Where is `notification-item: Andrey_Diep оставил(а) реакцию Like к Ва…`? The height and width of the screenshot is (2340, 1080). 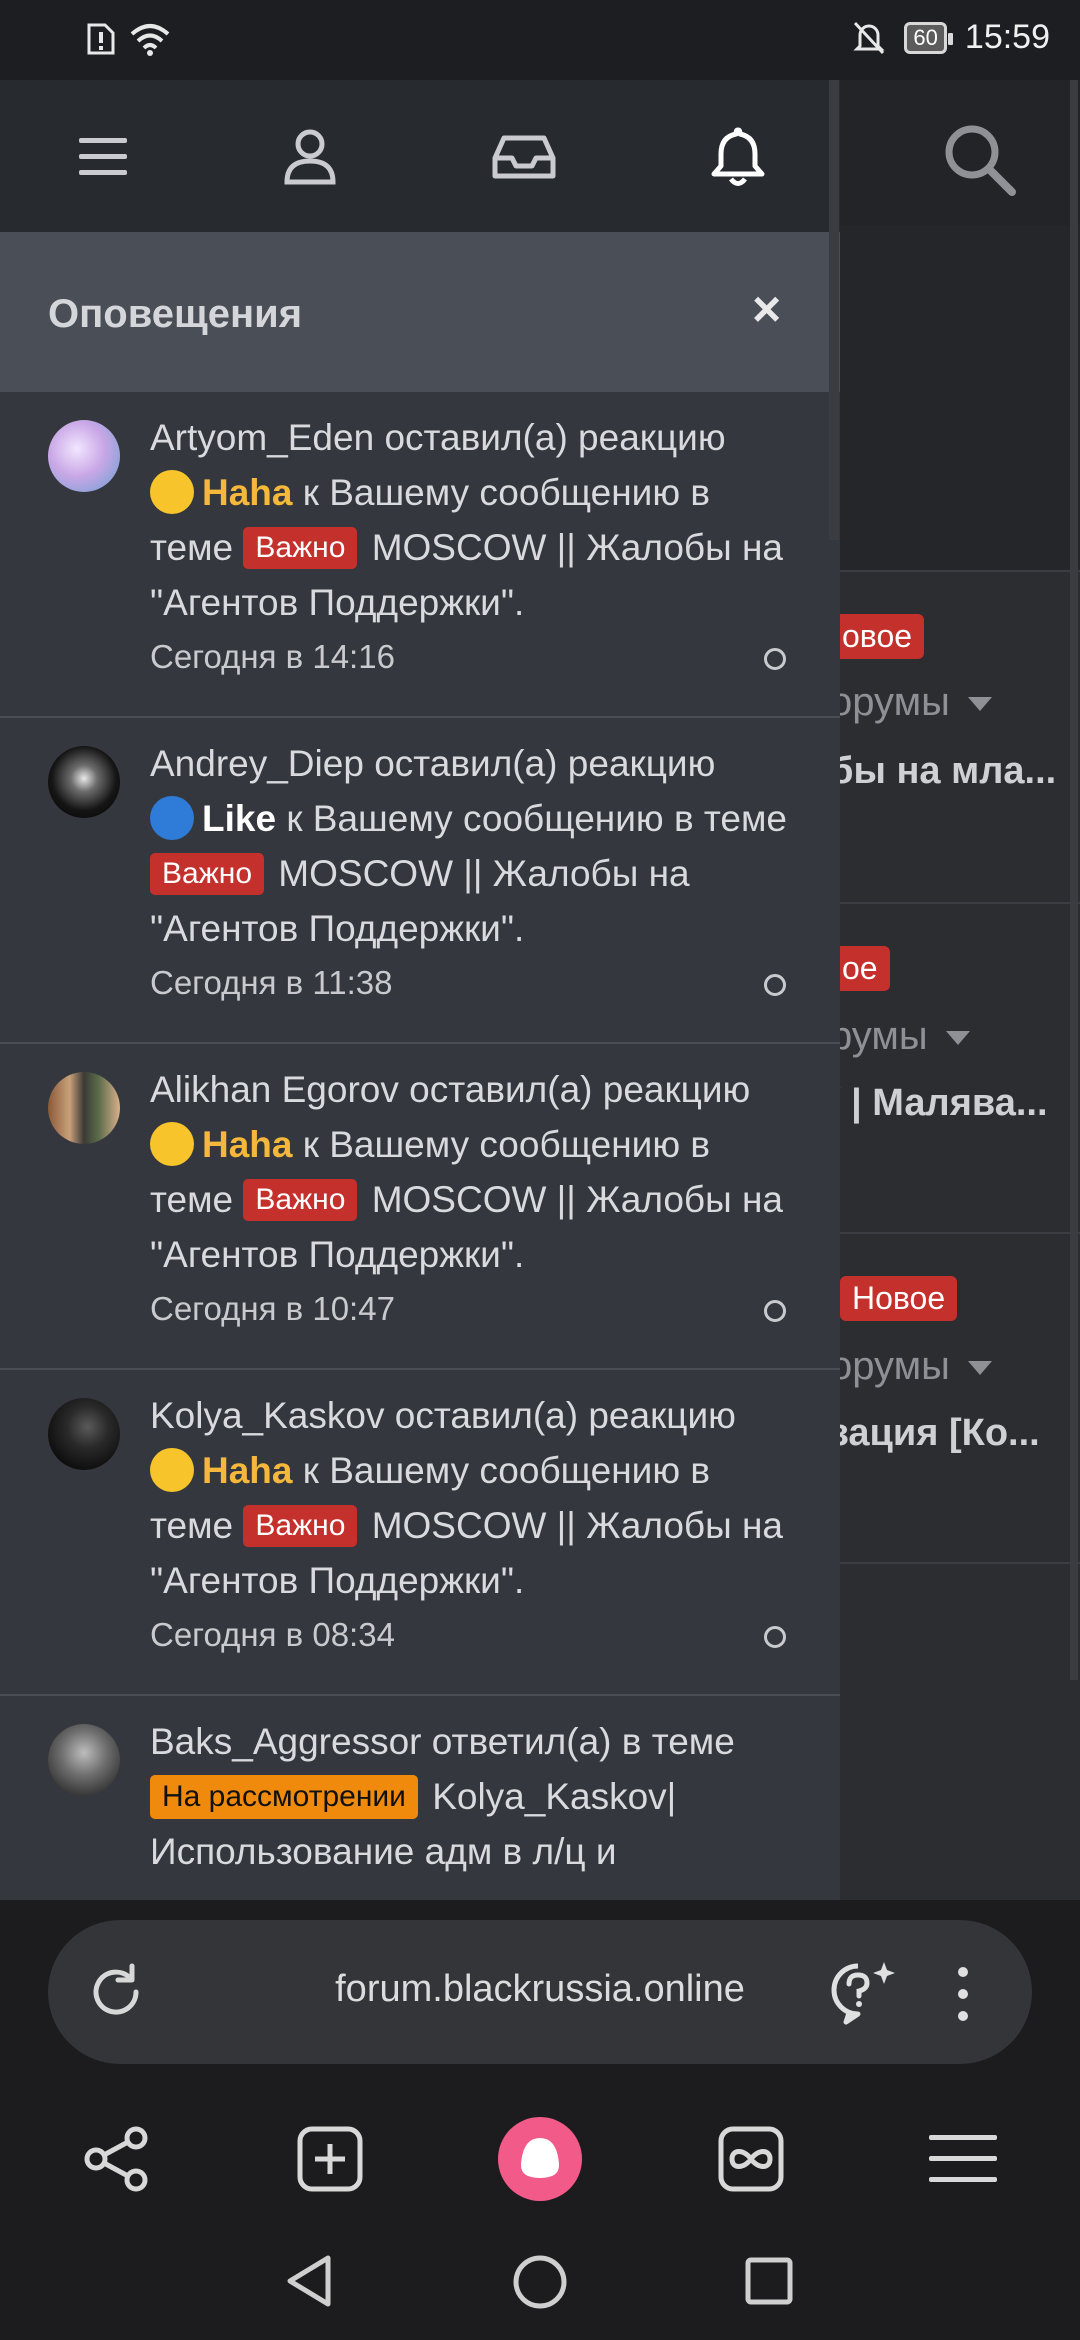
notification-item: Andrey_Diep оставил(а) реакцию Like к Ва… is located at coordinates (420, 881).